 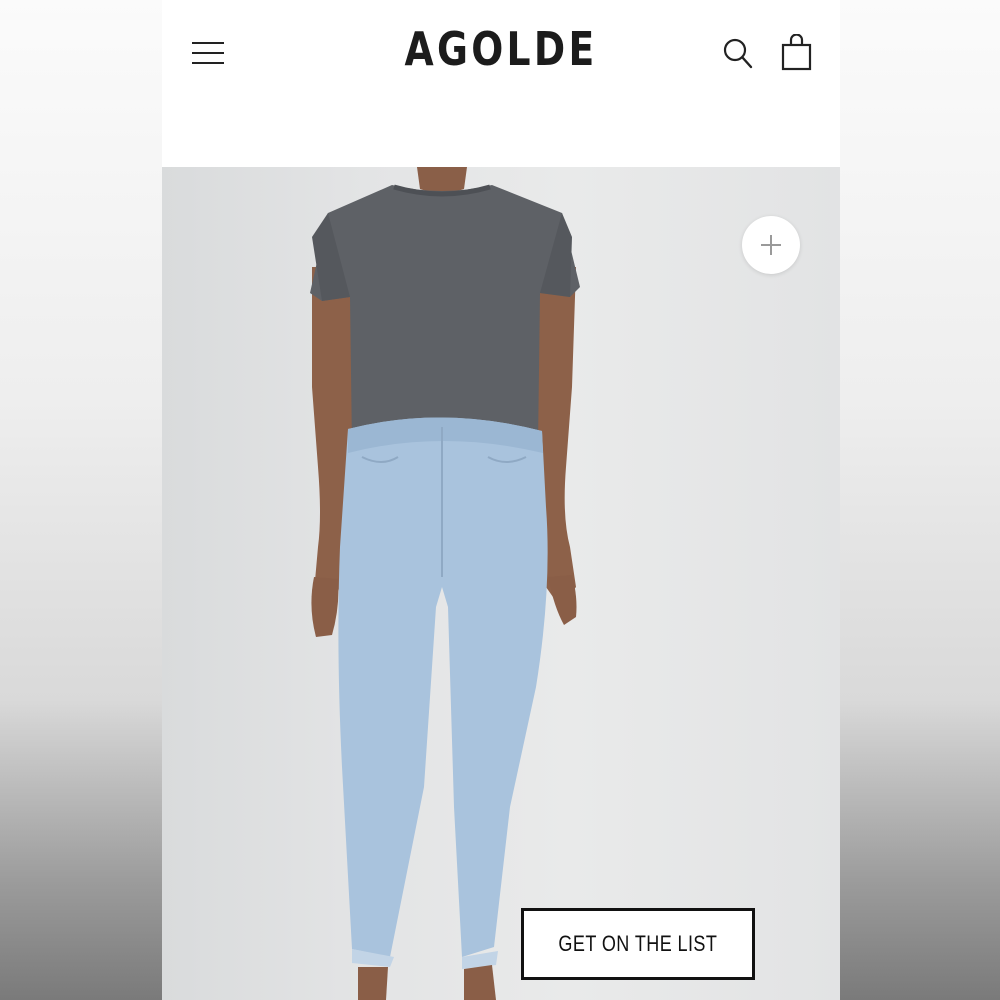 What do you see at coordinates (771, 245) in the screenshot?
I see `zoom-button` at bounding box center [771, 245].